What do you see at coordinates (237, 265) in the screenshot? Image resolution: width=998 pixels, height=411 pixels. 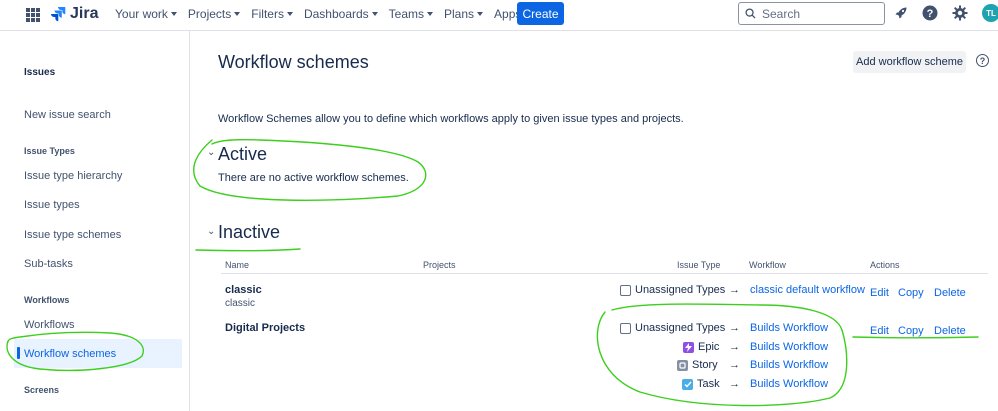 I see `column-header-name: Name` at bounding box center [237, 265].